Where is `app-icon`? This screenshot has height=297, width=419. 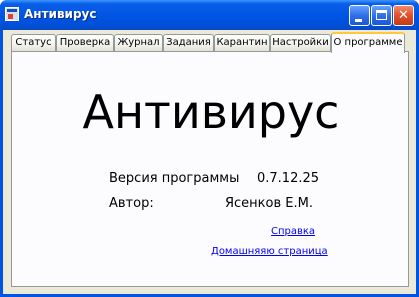
app-icon is located at coordinates (12, 14).